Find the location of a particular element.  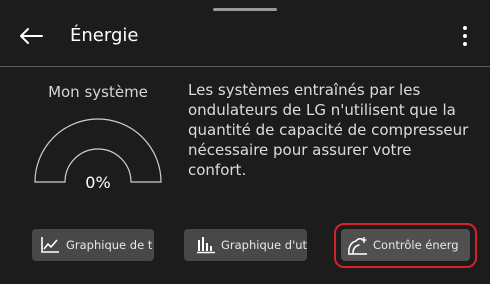

page-title: Énergie is located at coordinates (104, 35).